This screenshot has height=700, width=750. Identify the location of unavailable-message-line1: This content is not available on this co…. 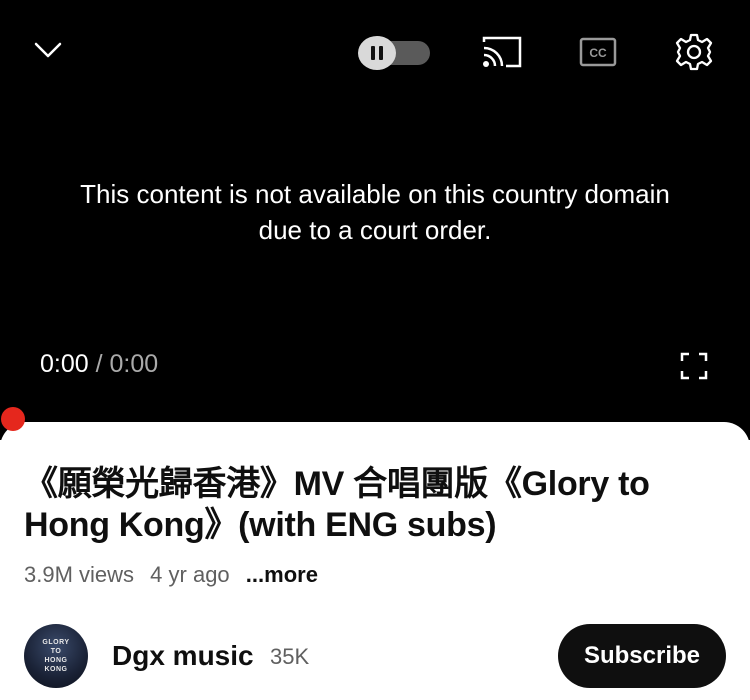
(375, 194).